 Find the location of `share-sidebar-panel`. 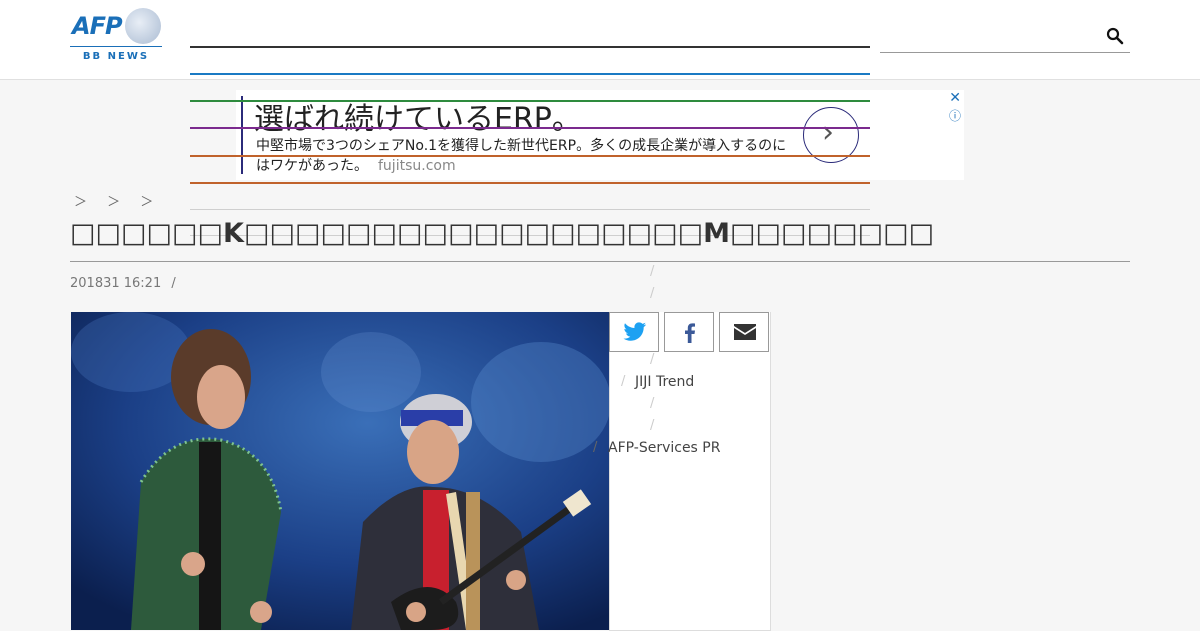

share-sidebar-panel is located at coordinates (690, 471).